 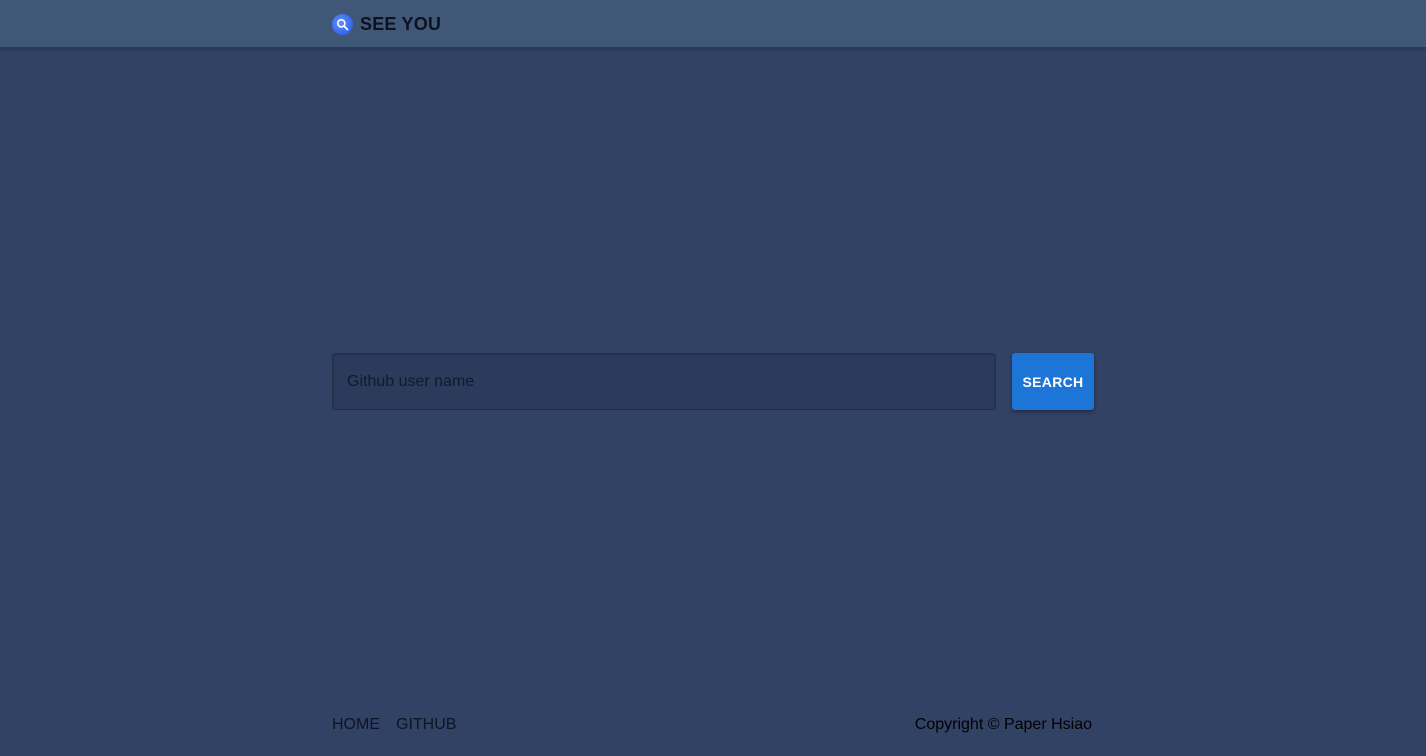 I want to click on search-button: SEARCH, so click(x=1053, y=381).